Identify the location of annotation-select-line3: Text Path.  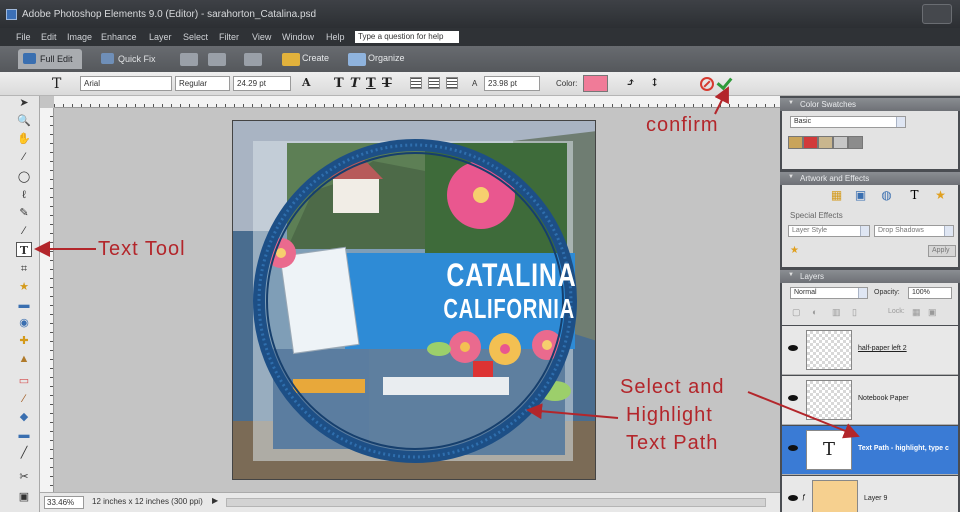
(672, 443).